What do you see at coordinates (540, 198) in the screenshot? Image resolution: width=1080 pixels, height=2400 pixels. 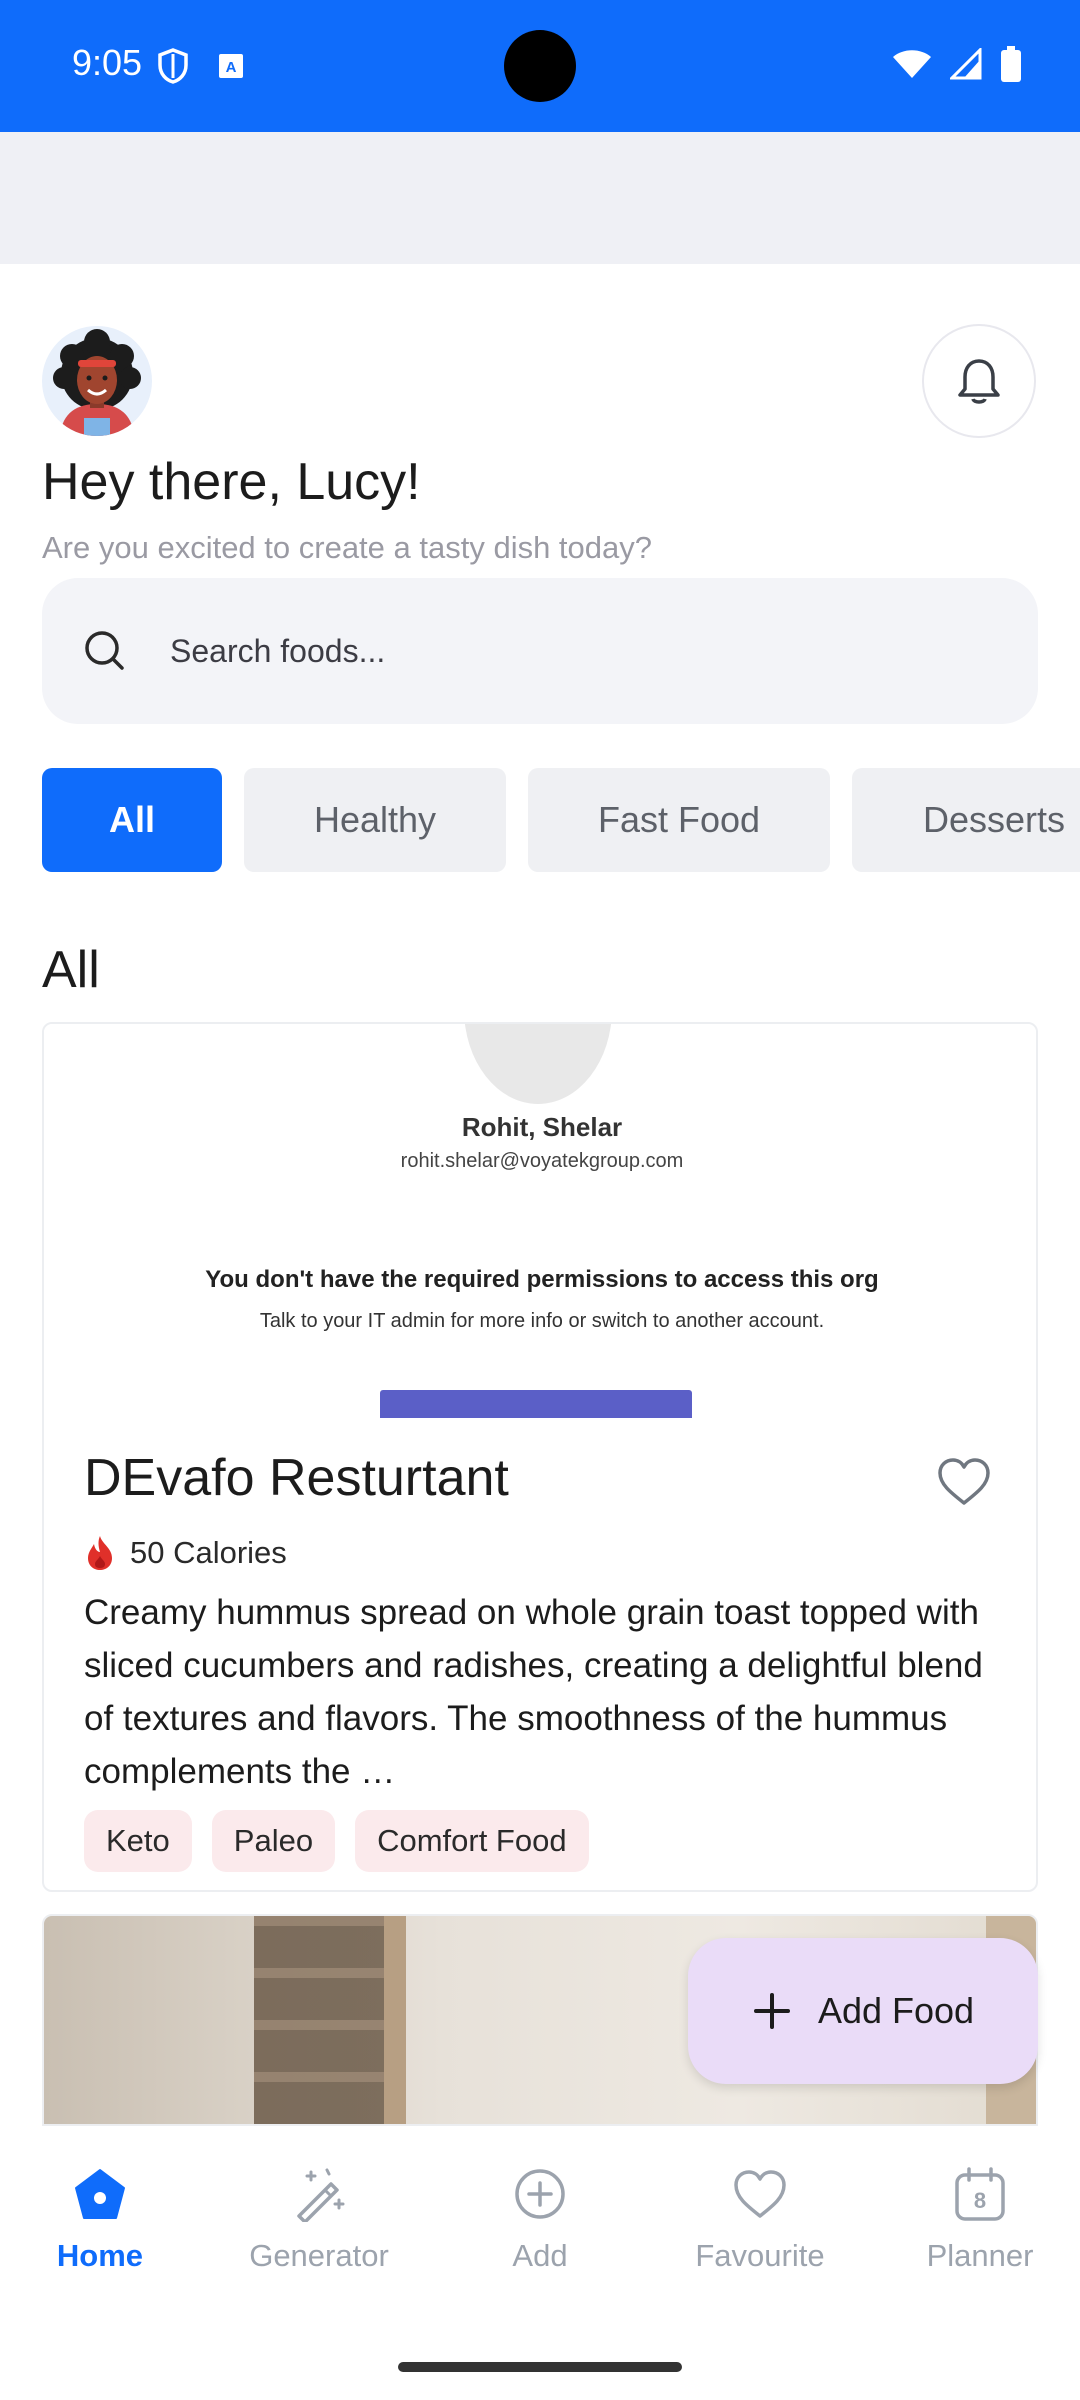 I see `app-bar-placeholder` at bounding box center [540, 198].